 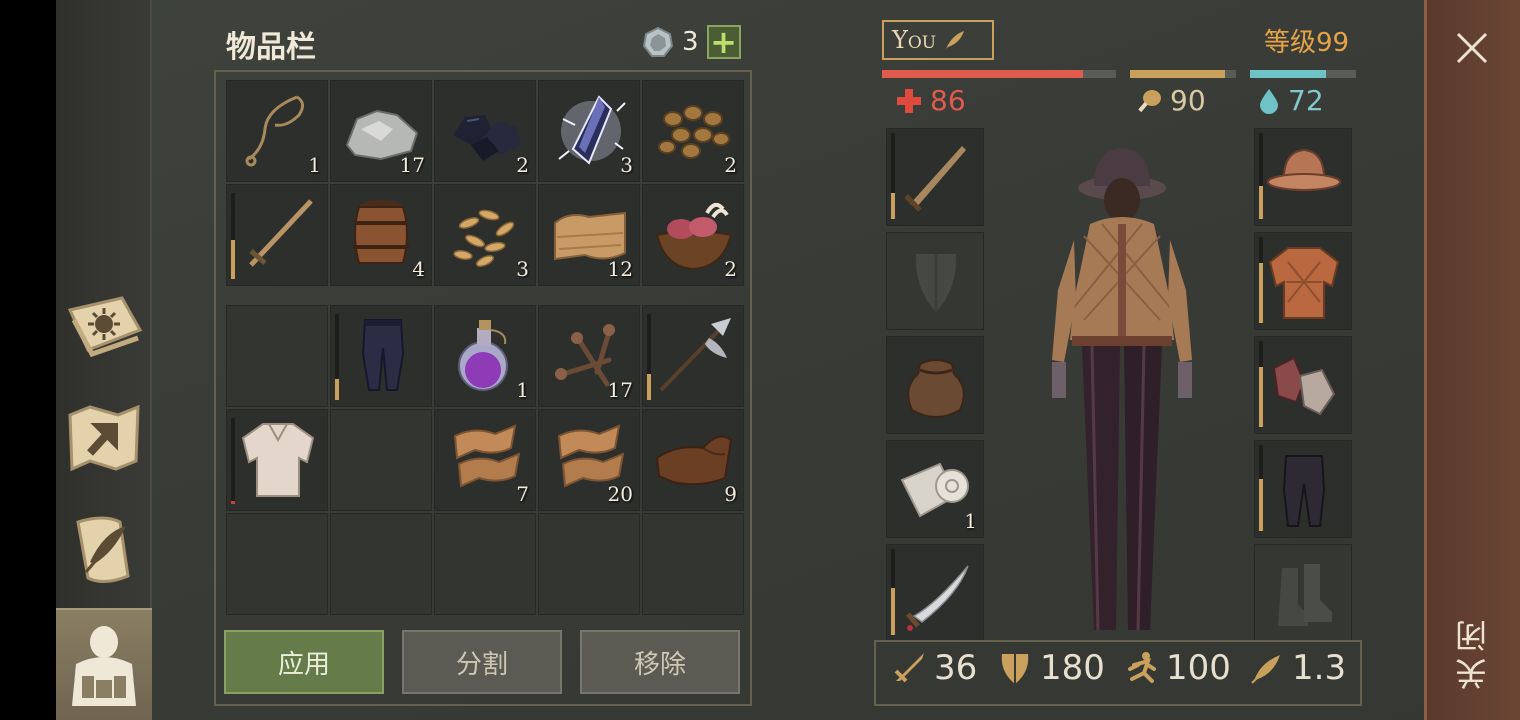 I want to click on map-tab, so click(x=104, y=438).